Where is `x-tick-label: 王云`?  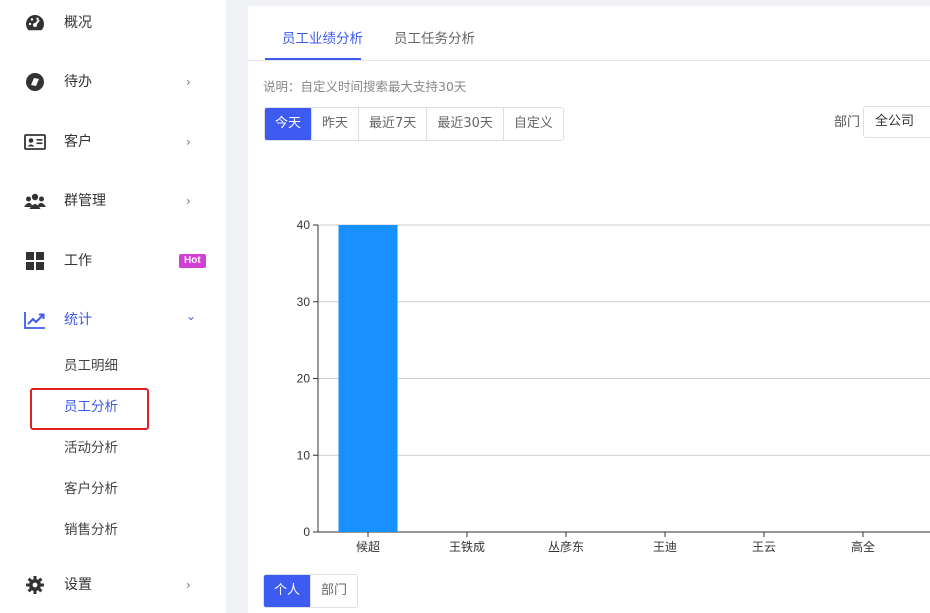
x-tick-label: 王云 is located at coordinates (764, 547).